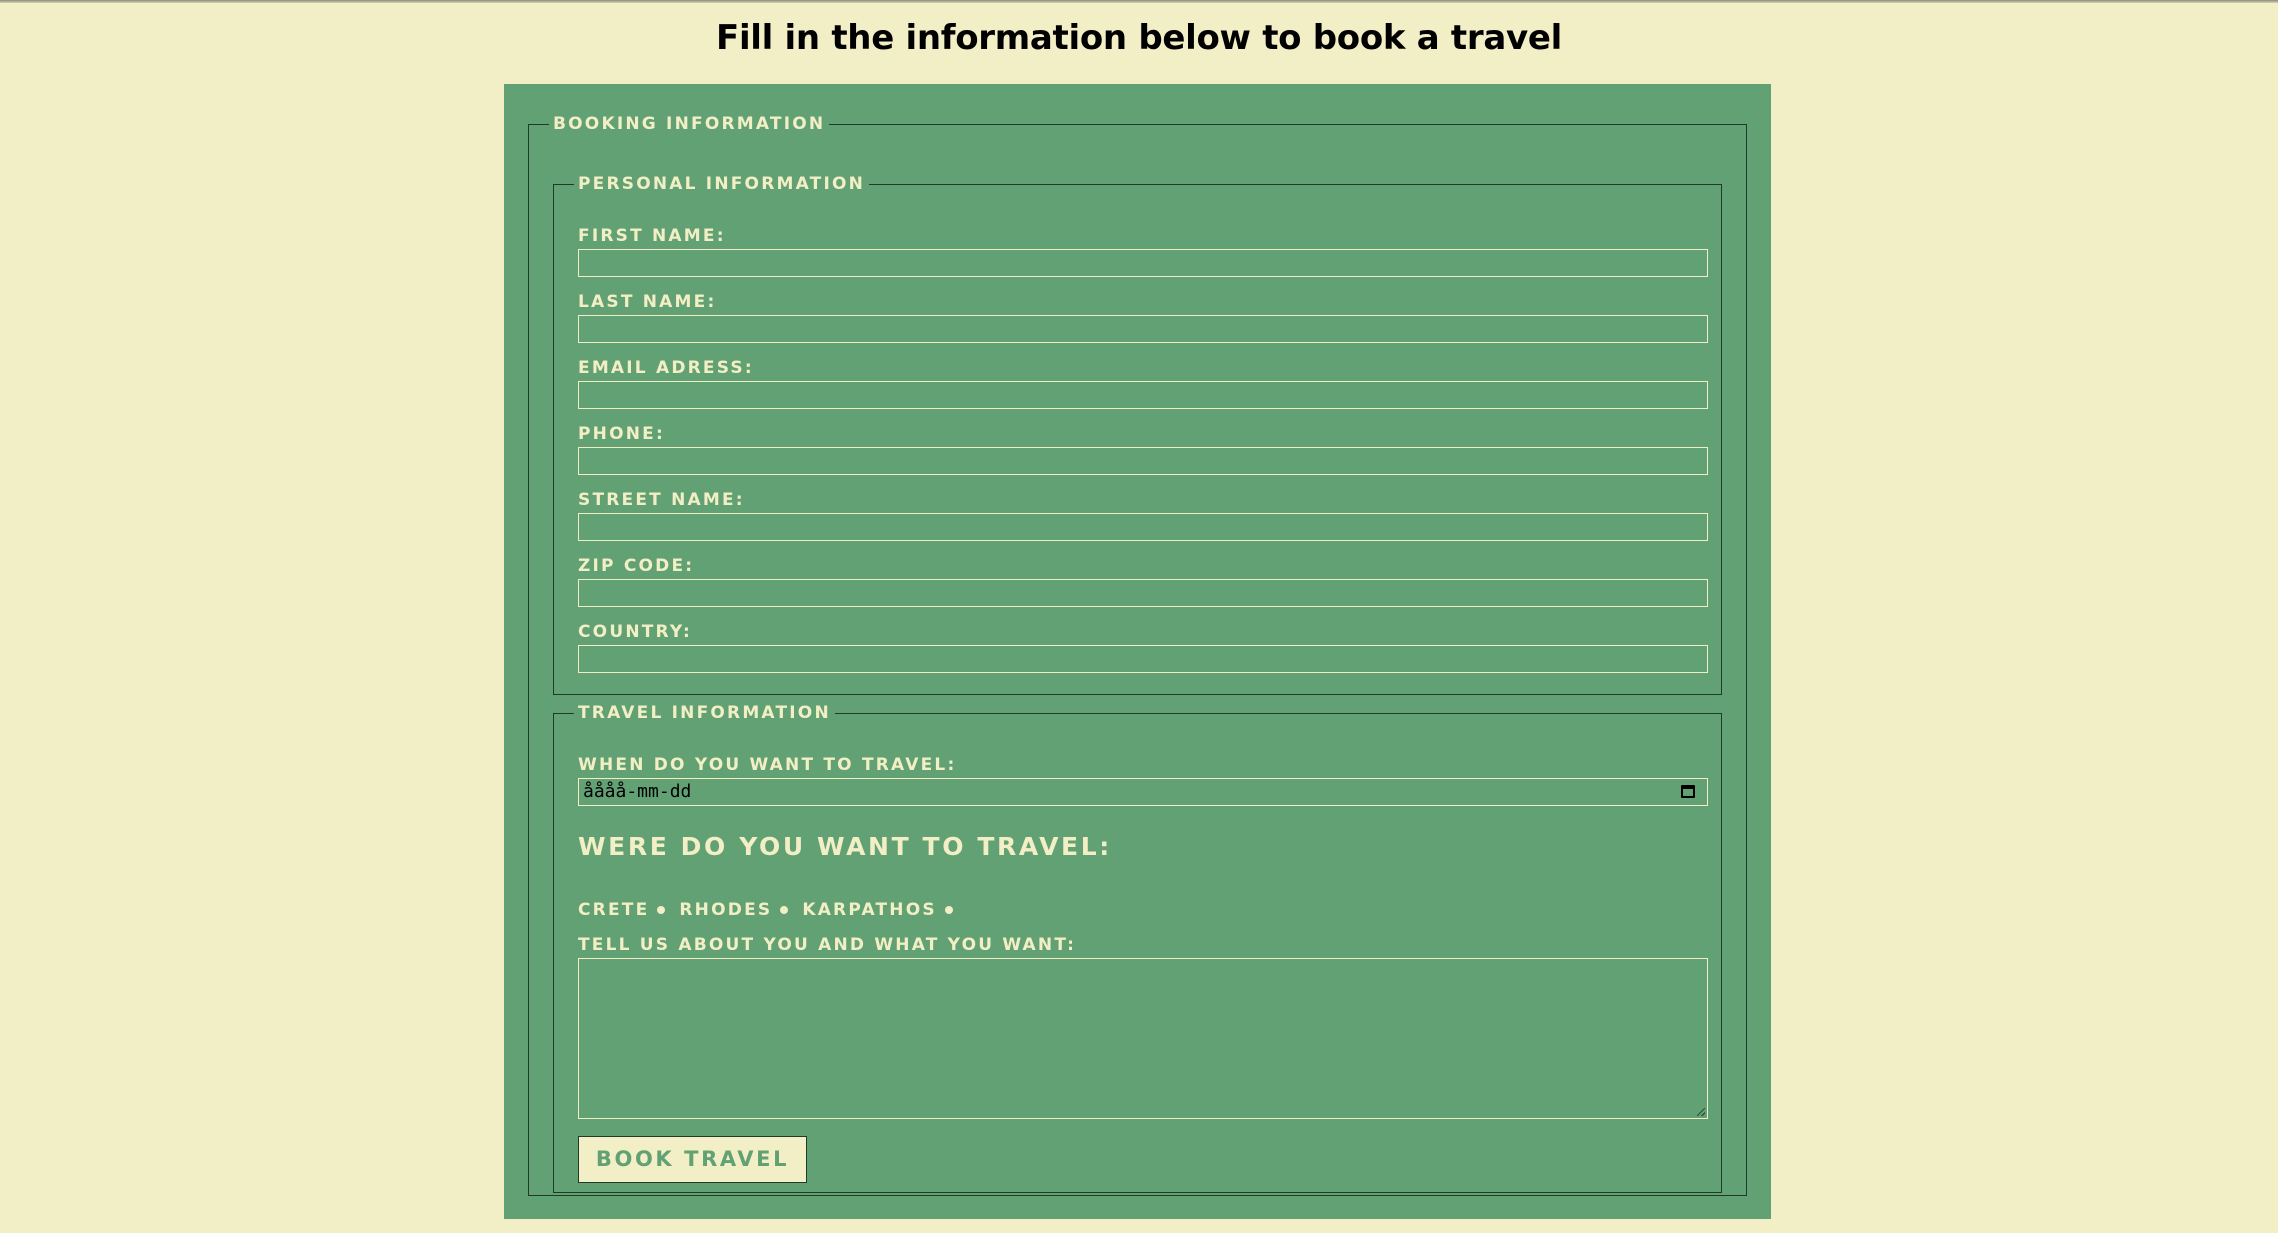 The height and width of the screenshot is (1233, 2278). I want to click on travel-legend: TRAVEL INFORMATION, so click(704, 713).